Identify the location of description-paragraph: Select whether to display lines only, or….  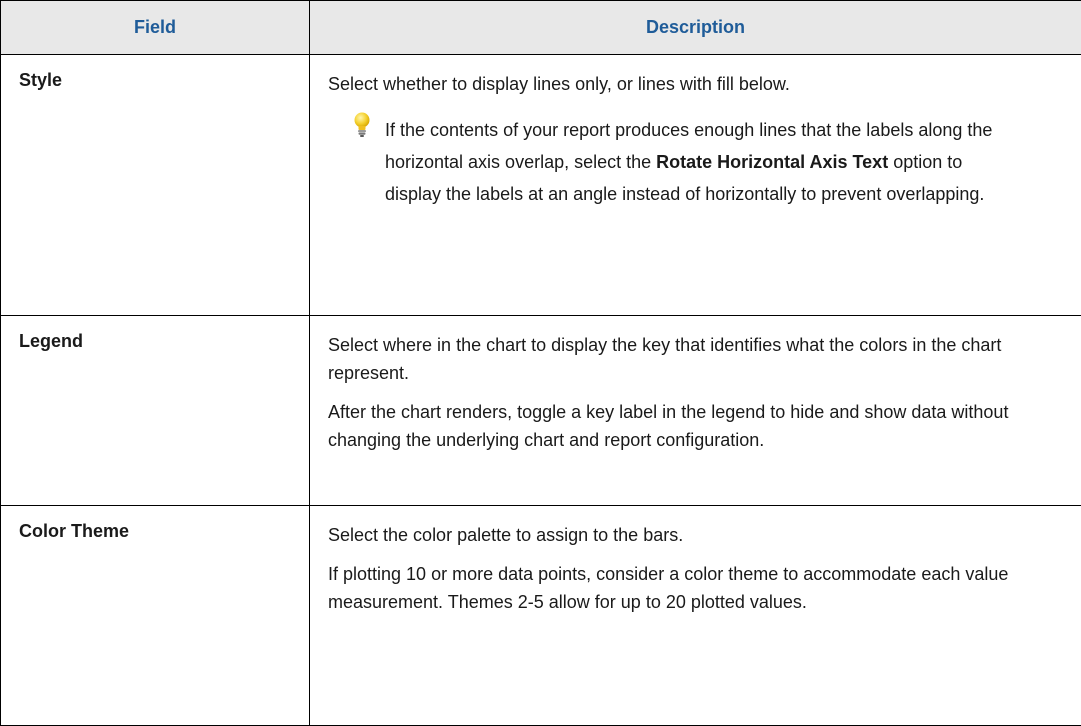
(695, 84).